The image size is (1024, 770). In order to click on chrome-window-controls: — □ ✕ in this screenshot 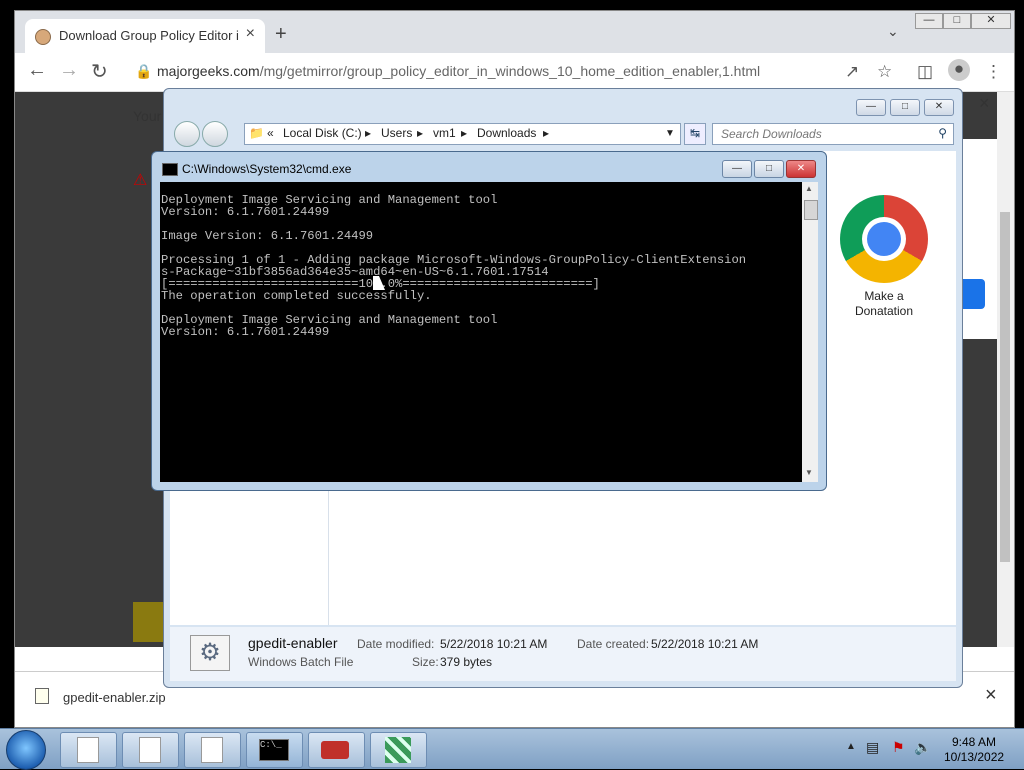, I will do `click(964, 20)`.